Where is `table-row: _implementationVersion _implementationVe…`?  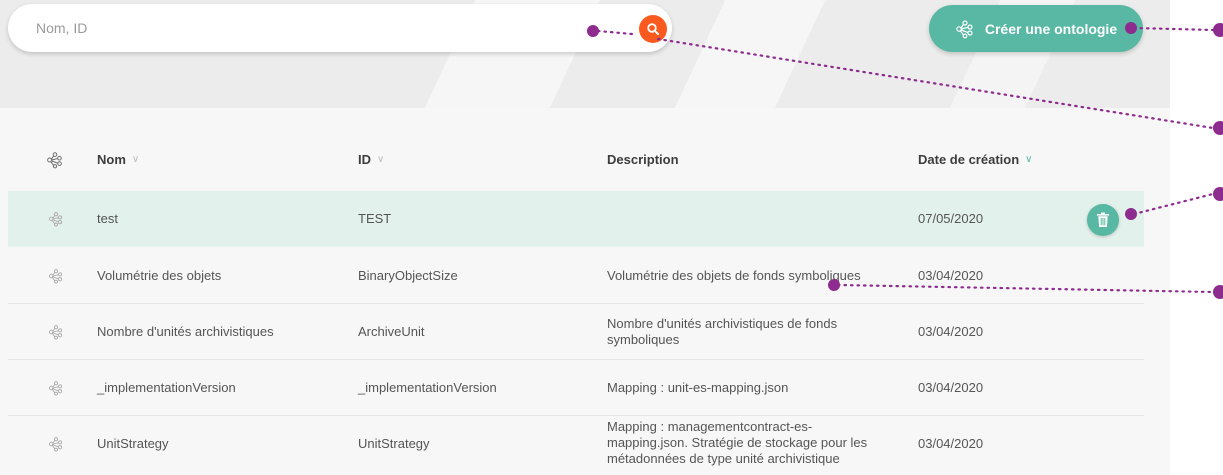
table-row: _implementationVersion _implementationVe… is located at coordinates (576, 388).